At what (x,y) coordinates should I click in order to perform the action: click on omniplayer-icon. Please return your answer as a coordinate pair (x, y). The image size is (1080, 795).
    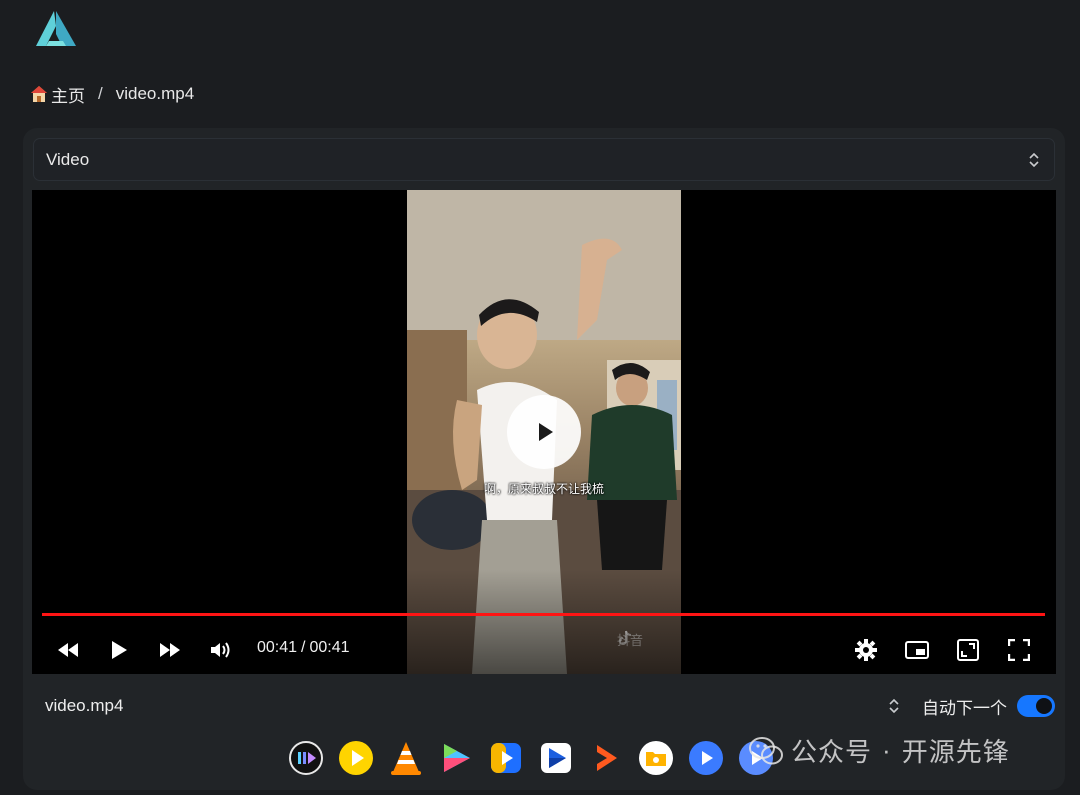
    Looking at the image, I should click on (706, 758).